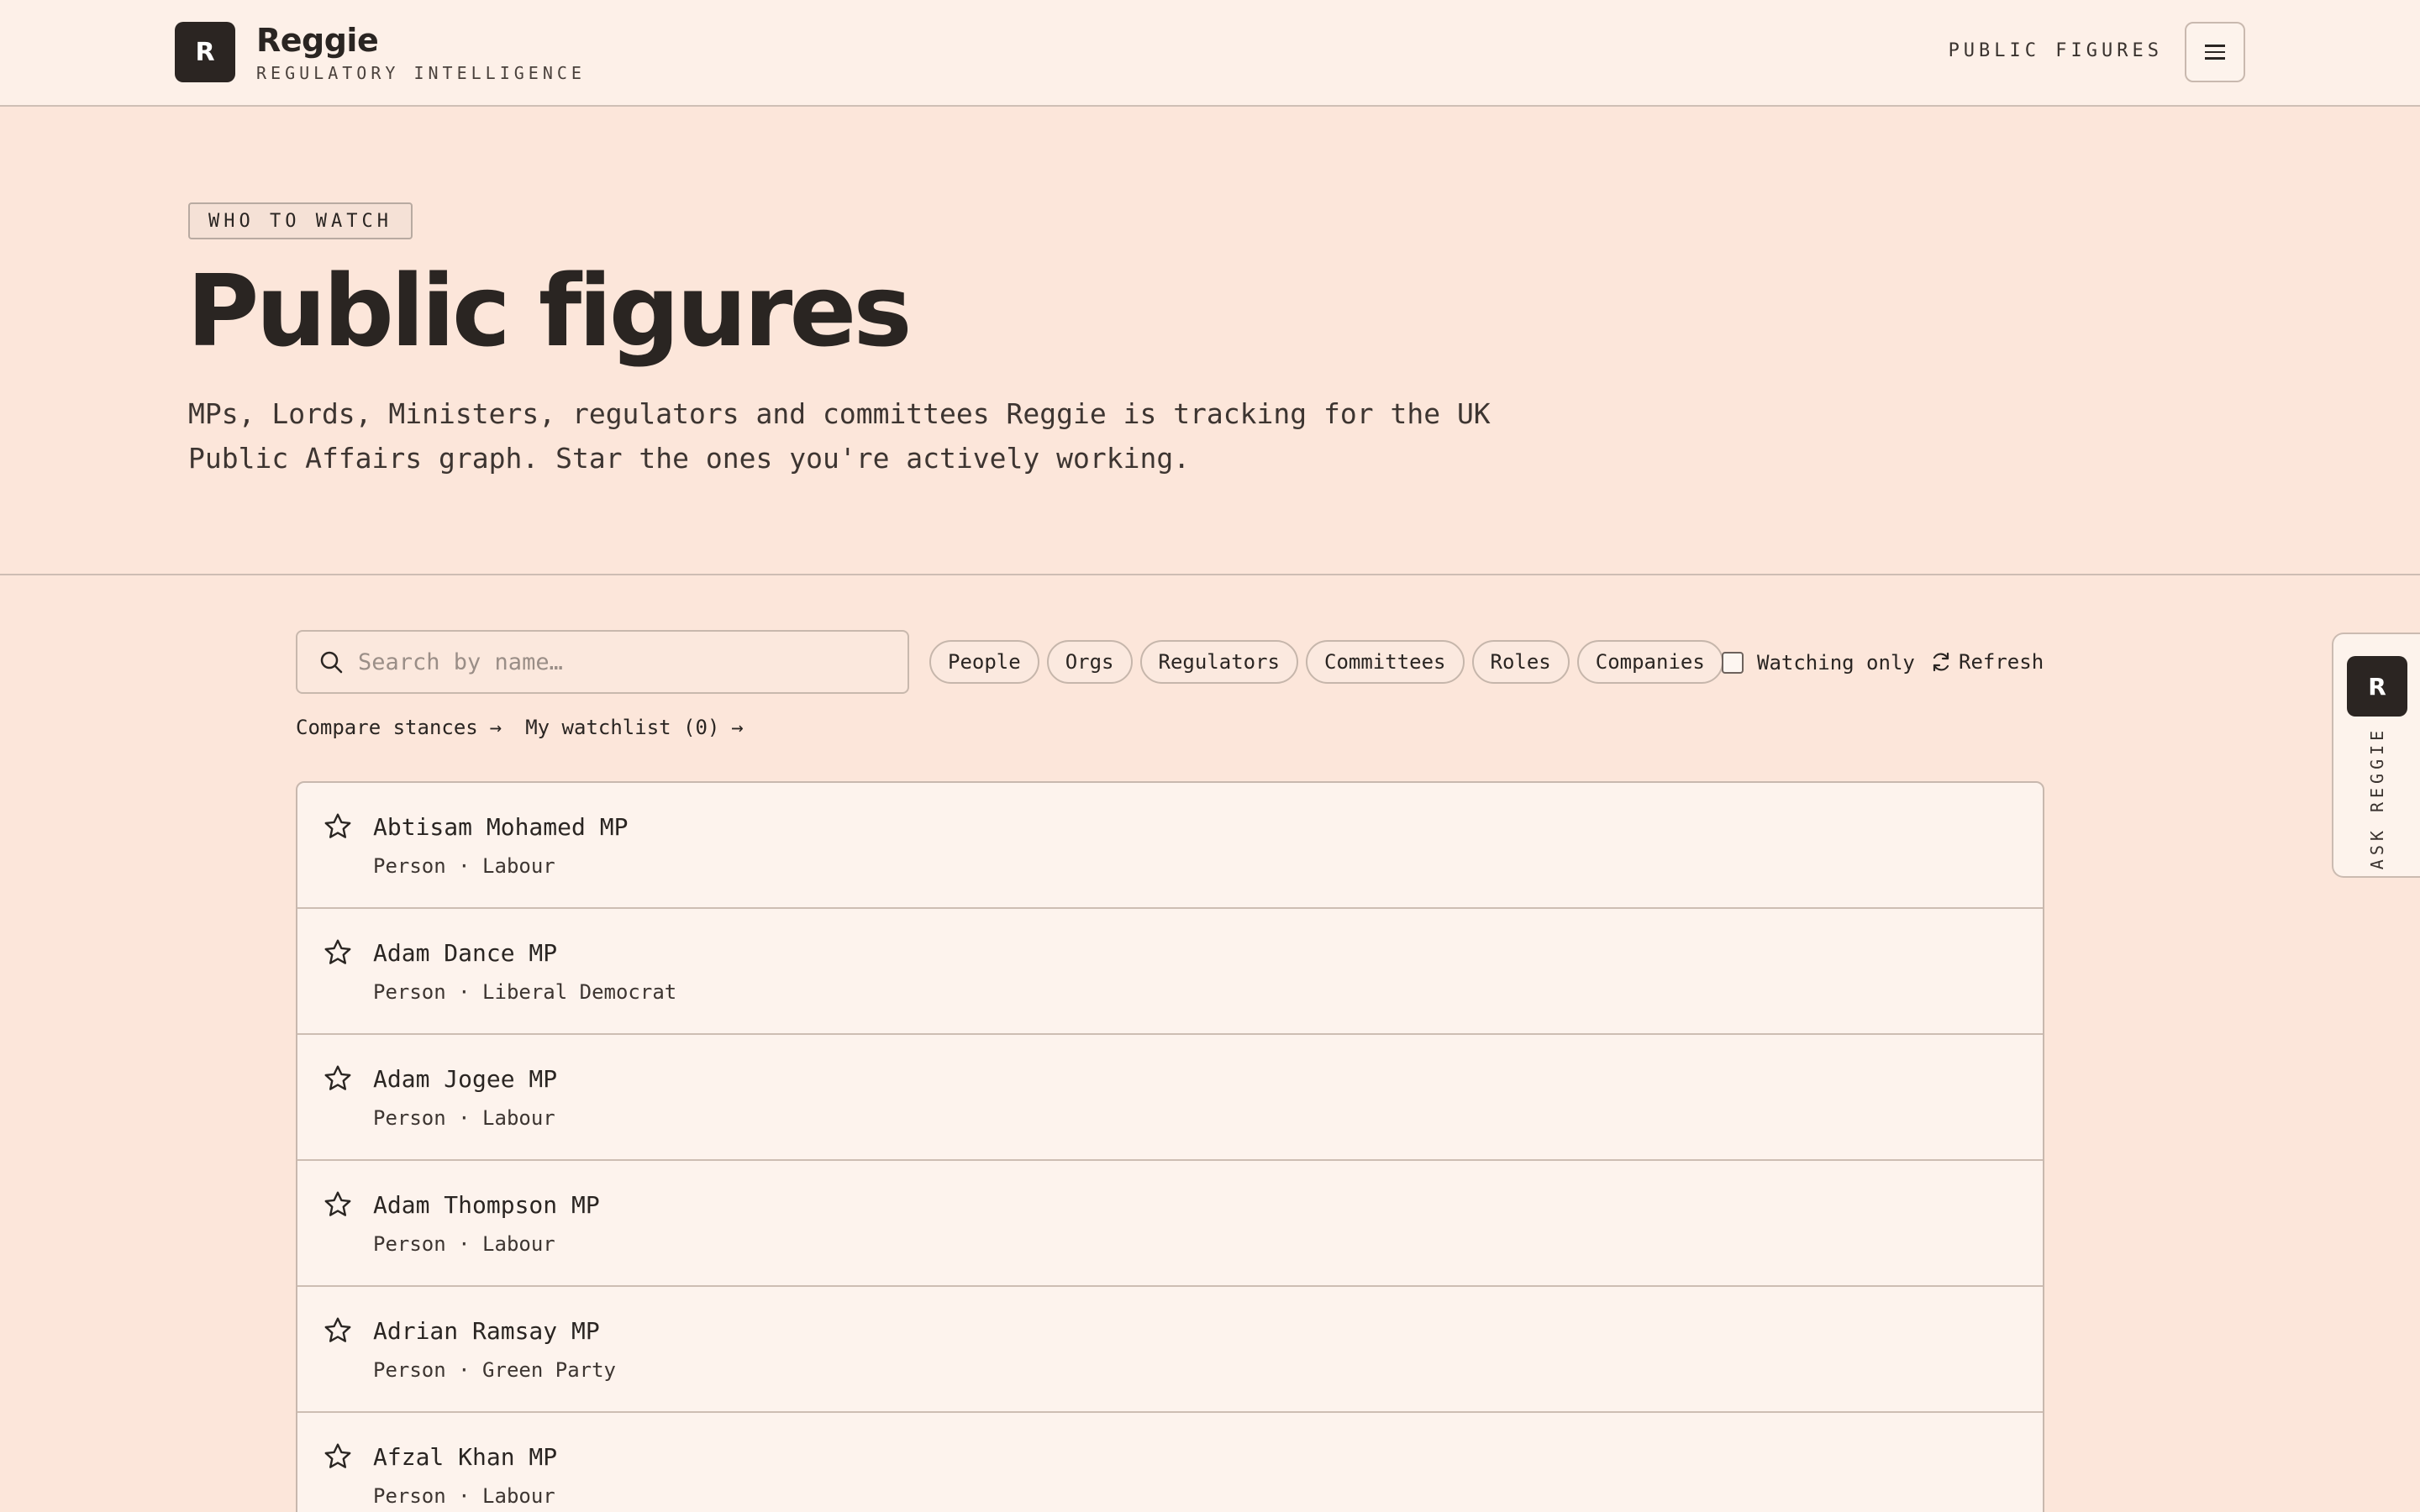 The width and height of the screenshot is (2420, 1512). I want to click on watching-only-toggle: Watching only, so click(1818, 663).